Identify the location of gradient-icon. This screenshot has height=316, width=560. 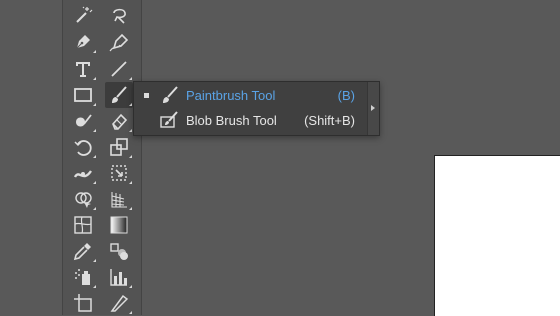
(119, 225).